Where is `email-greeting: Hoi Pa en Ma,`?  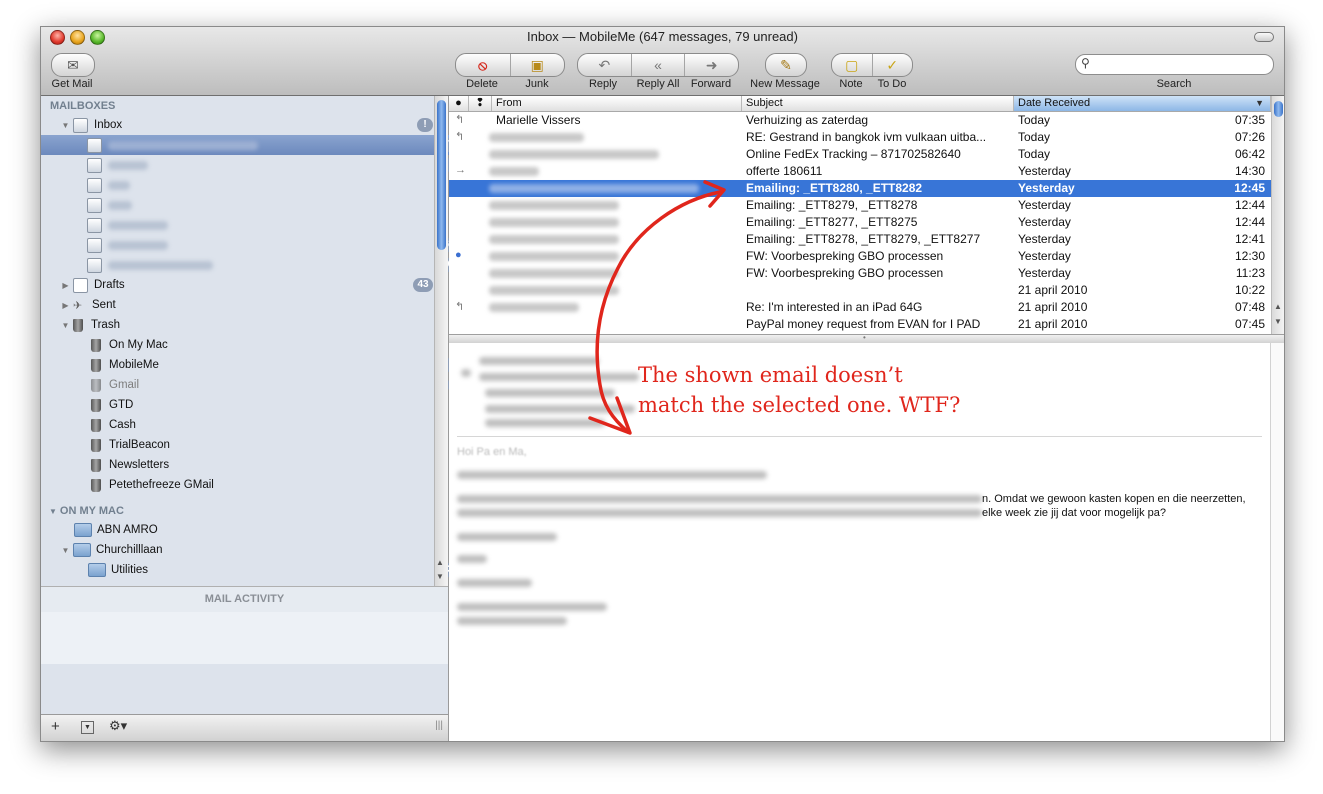
email-greeting: Hoi Pa en Ma, is located at coordinates (492, 452).